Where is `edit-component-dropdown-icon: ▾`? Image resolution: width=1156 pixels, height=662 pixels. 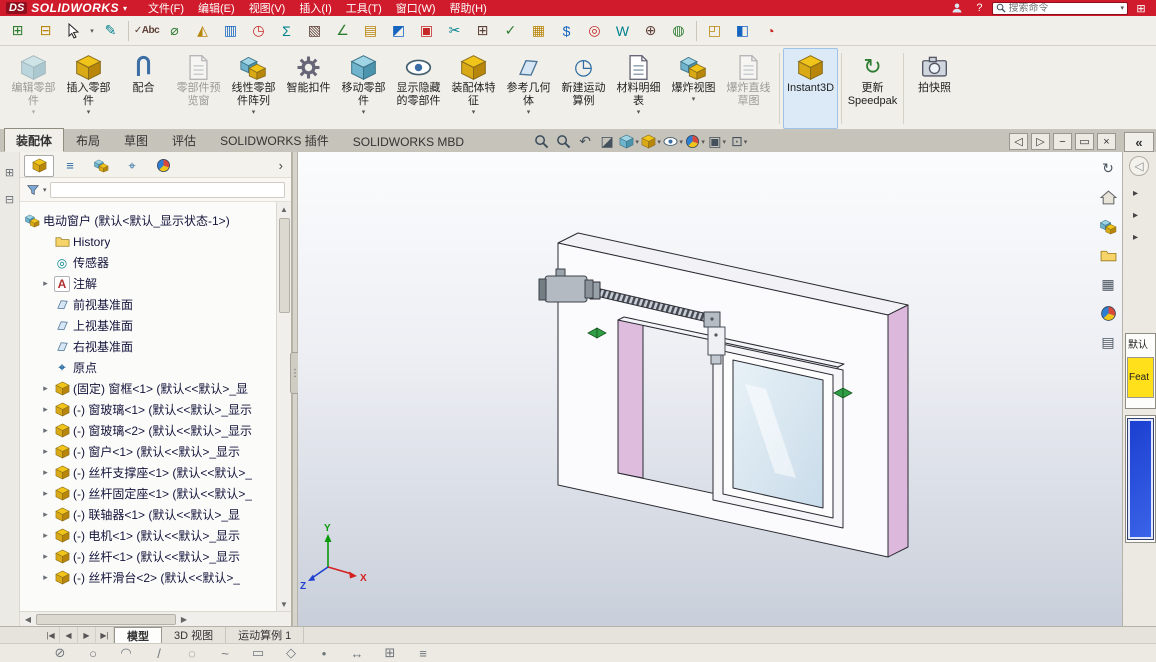
edit-component-dropdown-icon: ▾ is located at coordinates (34, 112).